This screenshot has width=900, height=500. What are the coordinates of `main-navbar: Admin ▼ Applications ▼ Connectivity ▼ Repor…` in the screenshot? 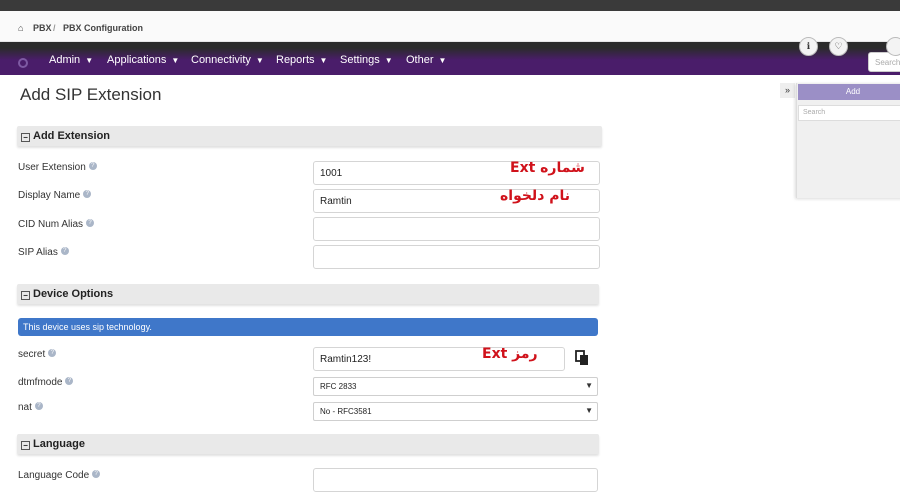 It's located at (450, 58).